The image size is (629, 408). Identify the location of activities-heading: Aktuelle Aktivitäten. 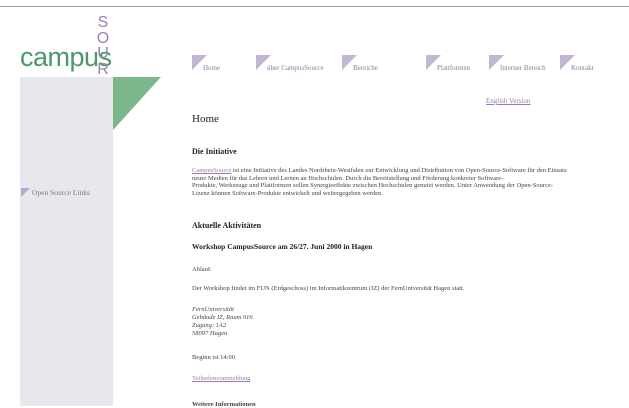
(227, 225).